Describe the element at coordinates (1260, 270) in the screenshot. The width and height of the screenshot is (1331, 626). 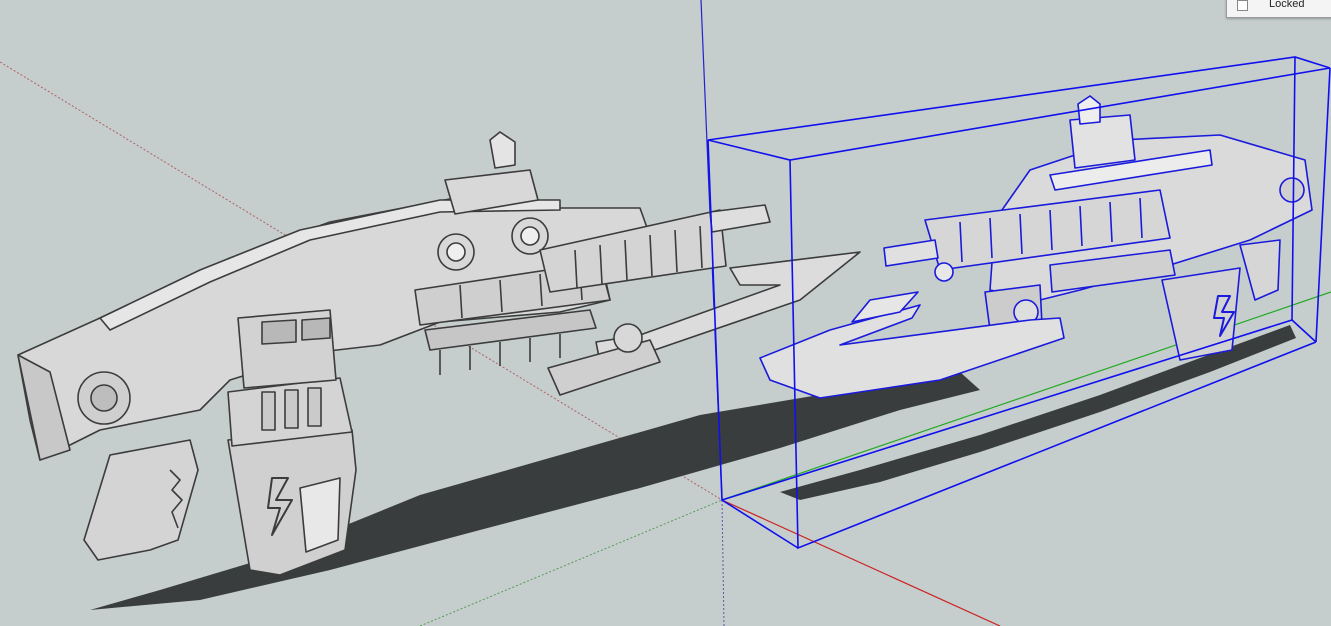
I see `right-grip` at that location.